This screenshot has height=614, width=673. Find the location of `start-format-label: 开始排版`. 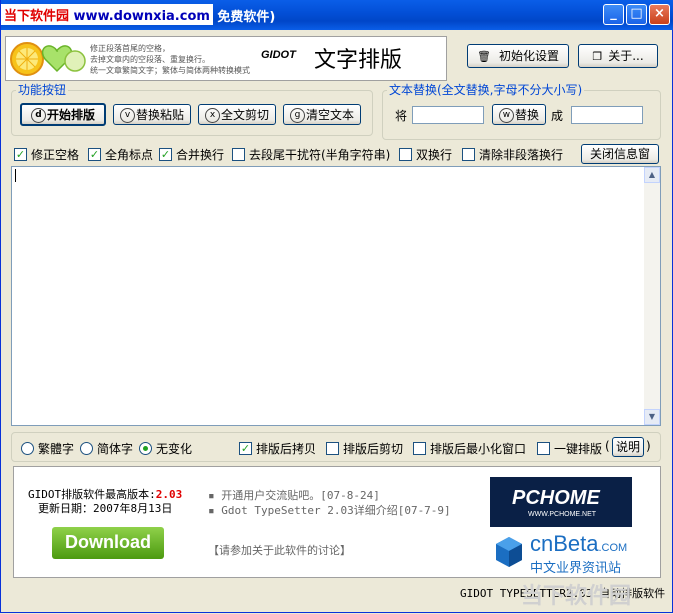

start-format-label: 开始排版 is located at coordinates (70, 115).